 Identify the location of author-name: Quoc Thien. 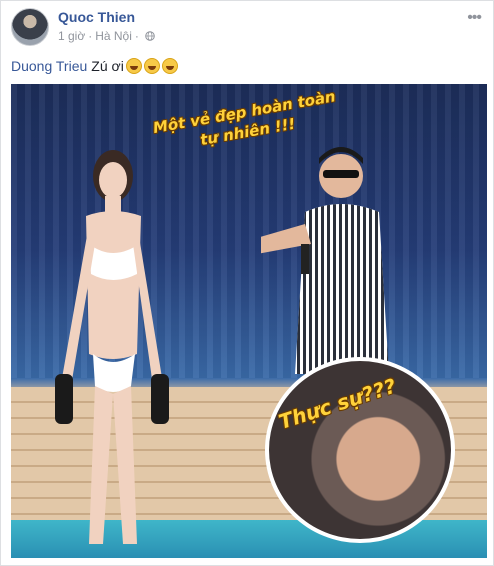
(96, 17).